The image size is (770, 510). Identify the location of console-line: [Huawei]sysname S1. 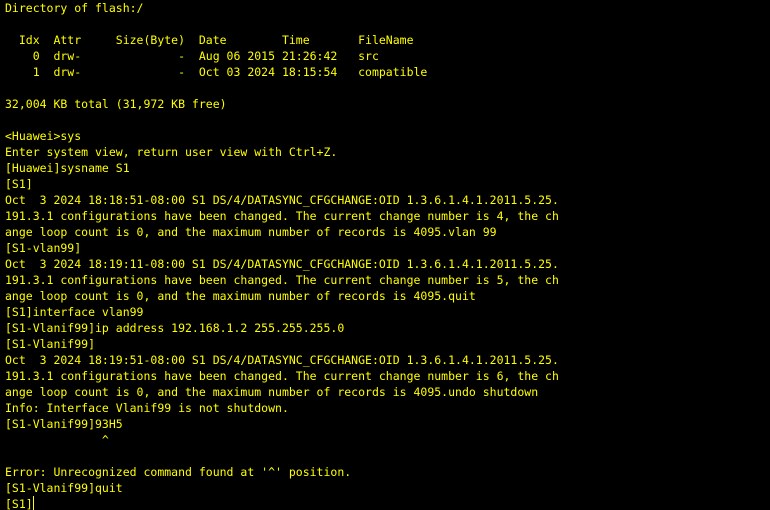
(67, 168).